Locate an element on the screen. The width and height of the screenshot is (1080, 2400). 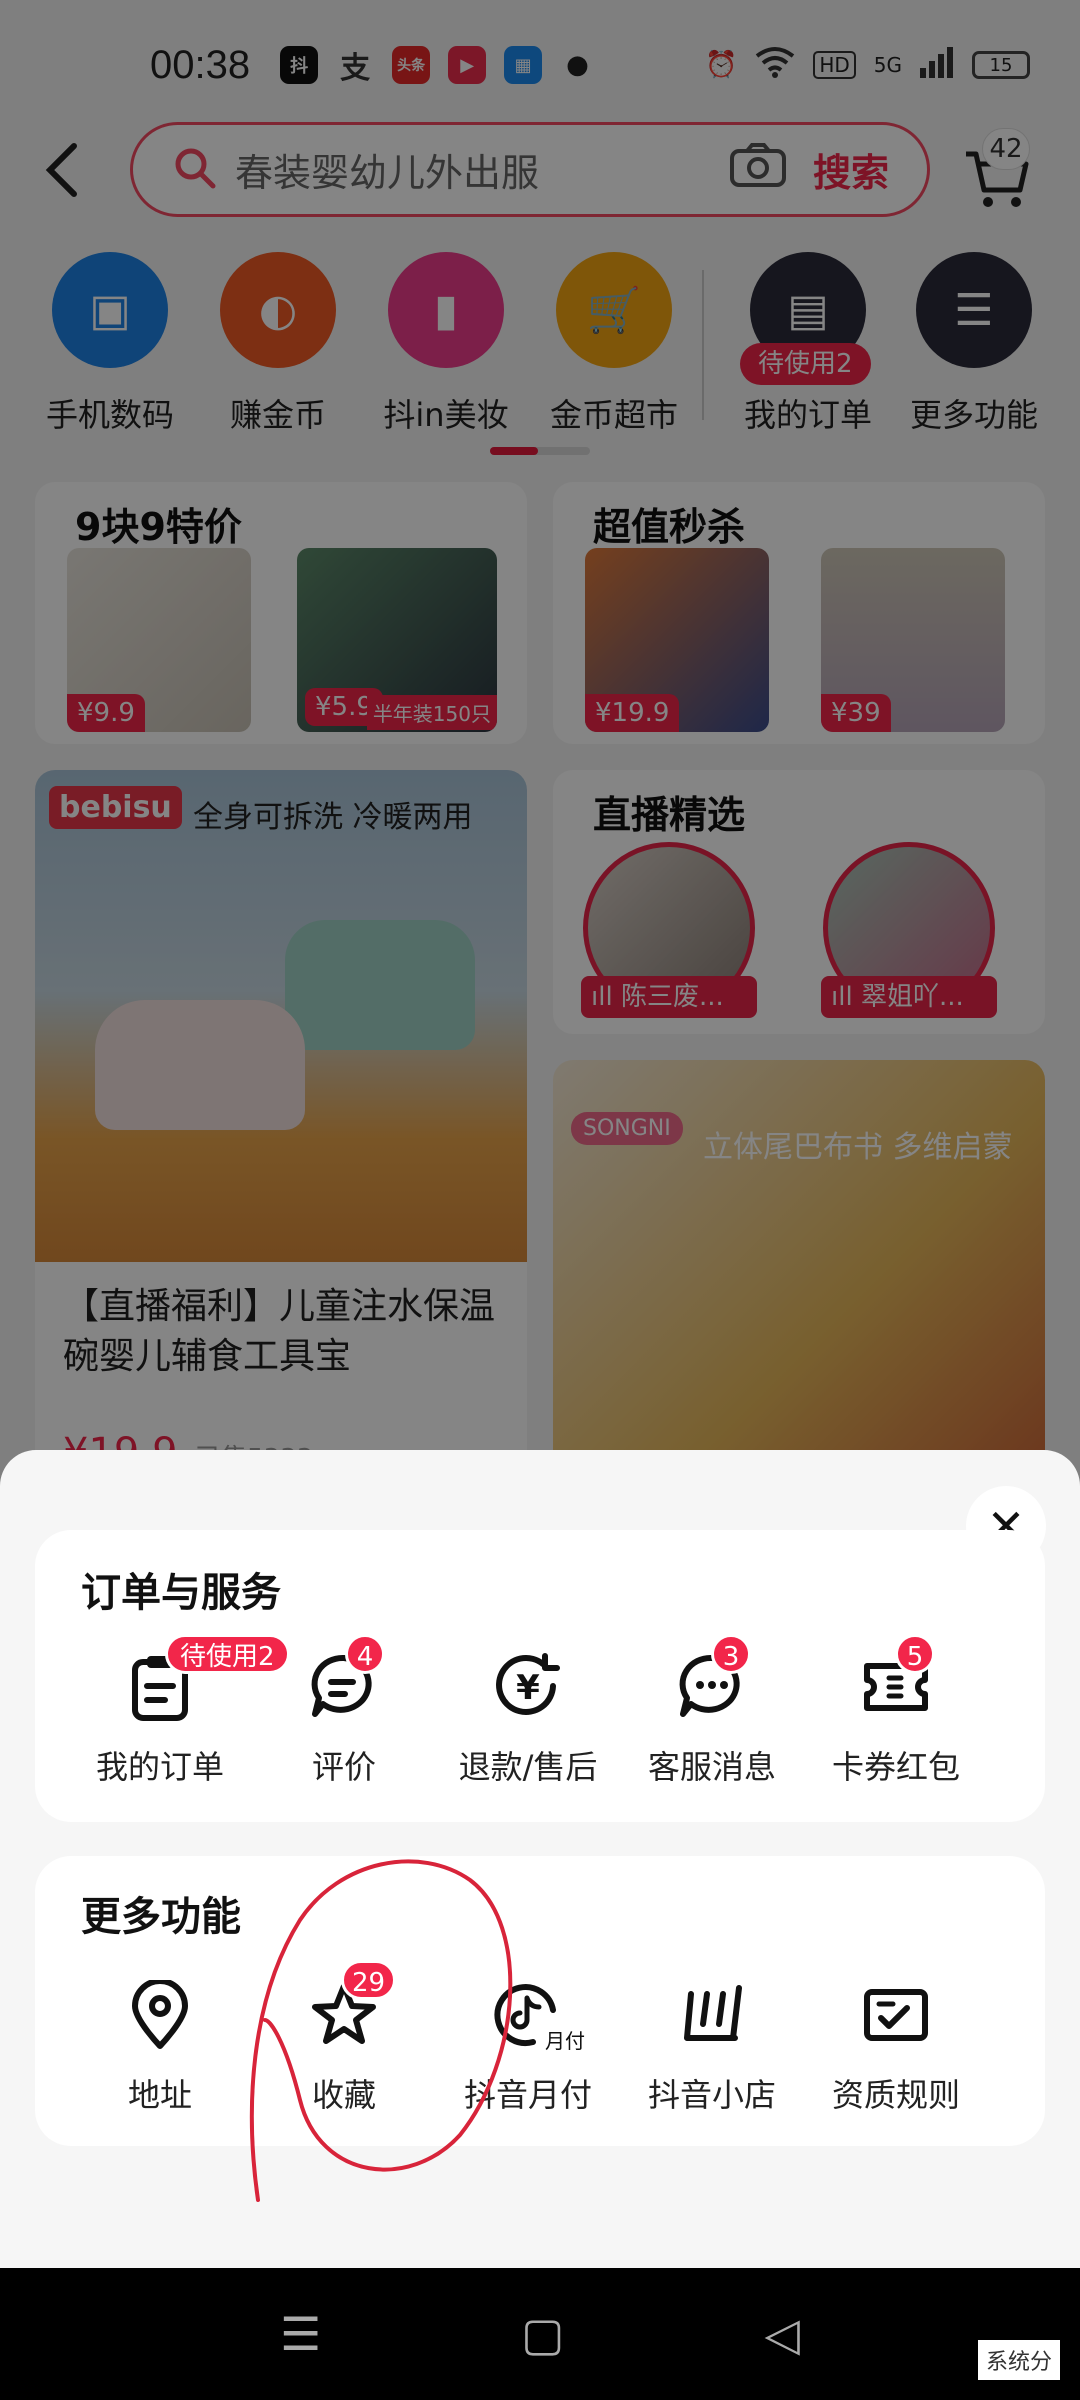
douyin-shop-button: 抖音小店 is located at coordinates (712, 2048).